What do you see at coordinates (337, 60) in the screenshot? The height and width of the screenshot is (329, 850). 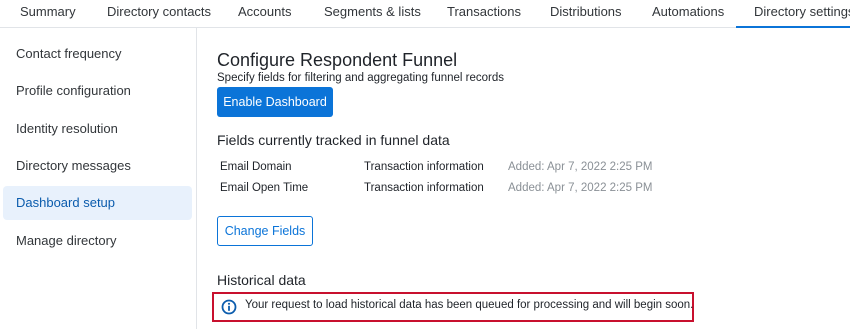 I see `page-title: Configure Respondent Funnel` at bounding box center [337, 60].